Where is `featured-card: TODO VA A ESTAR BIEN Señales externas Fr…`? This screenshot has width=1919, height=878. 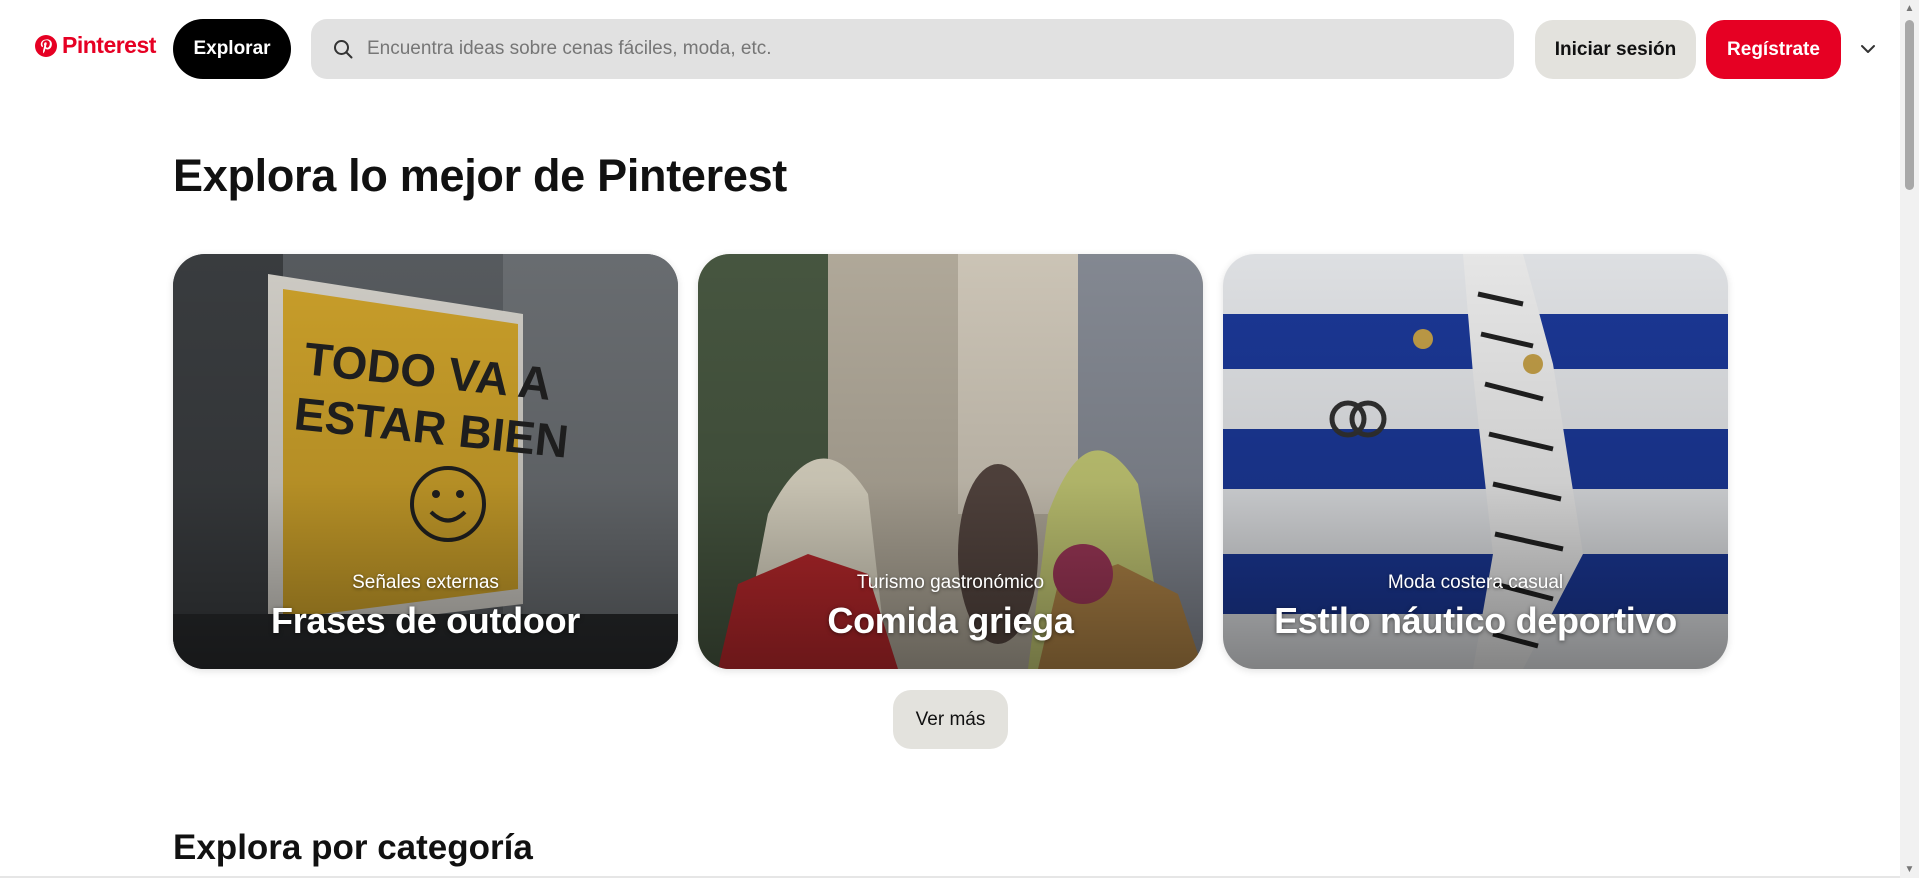 featured-card: TODO VA A ESTAR BIEN Señales externas Fr… is located at coordinates (425, 461).